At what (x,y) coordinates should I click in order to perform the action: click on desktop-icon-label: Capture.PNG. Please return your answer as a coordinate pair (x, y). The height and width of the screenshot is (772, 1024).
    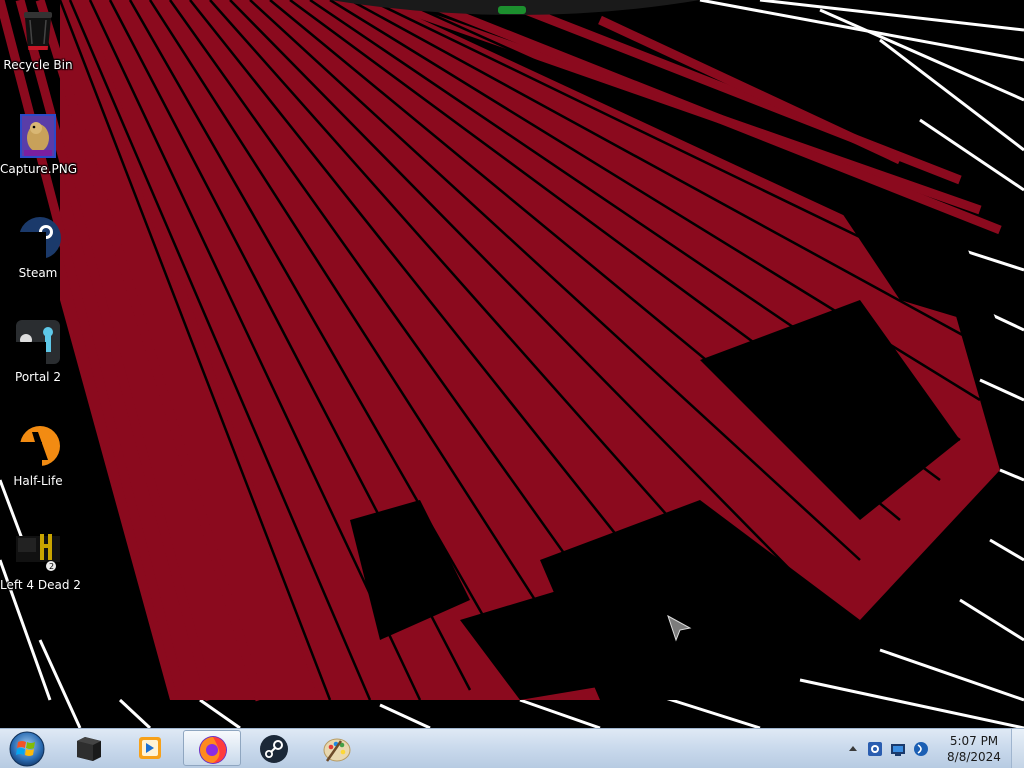
    Looking at the image, I should click on (39, 169).